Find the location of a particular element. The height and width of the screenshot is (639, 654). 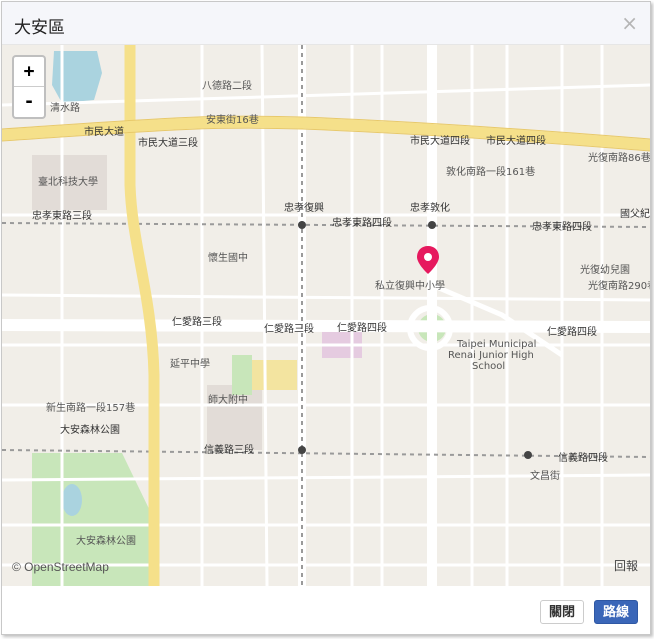

svg-text: 國父紀 is located at coordinates (635, 213).